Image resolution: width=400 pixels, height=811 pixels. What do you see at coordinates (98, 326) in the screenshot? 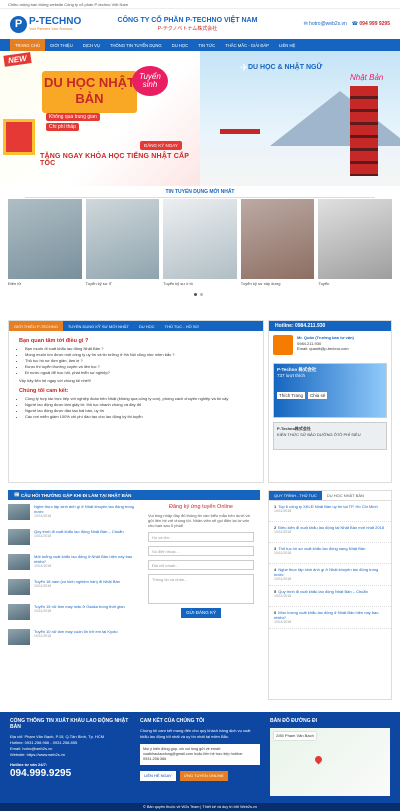
I see `tab-new-jobs: TUYỂN DỤNG KỸ SƯ MỚI NHẤT` at bounding box center [98, 326].